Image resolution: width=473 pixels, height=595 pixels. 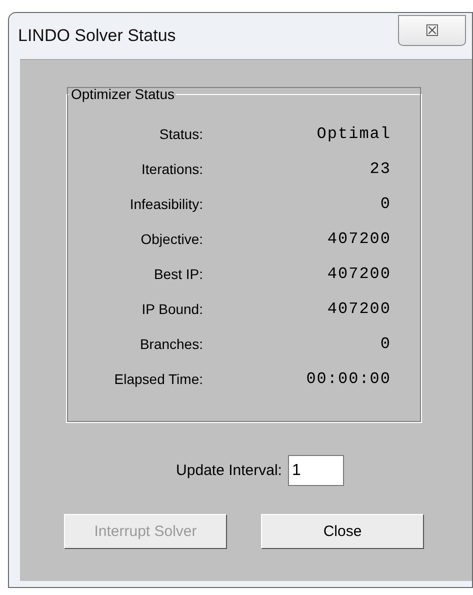 What do you see at coordinates (165, 204) in the screenshot?
I see `field-label: Infeasibility:` at bounding box center [165, 204].